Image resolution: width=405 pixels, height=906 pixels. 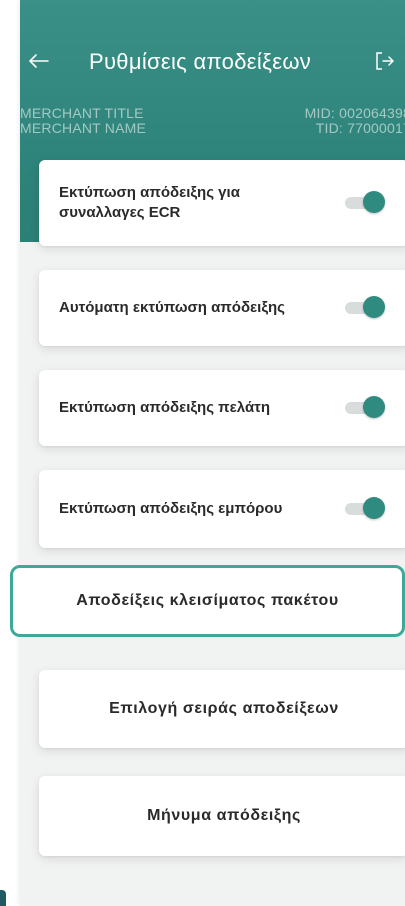 What do you see at coordinates (172, 307) in the screenshot?
I see `setting-label: Αυτόματη εκτύπωση απόδειξης` at bounding box center [172, 307].